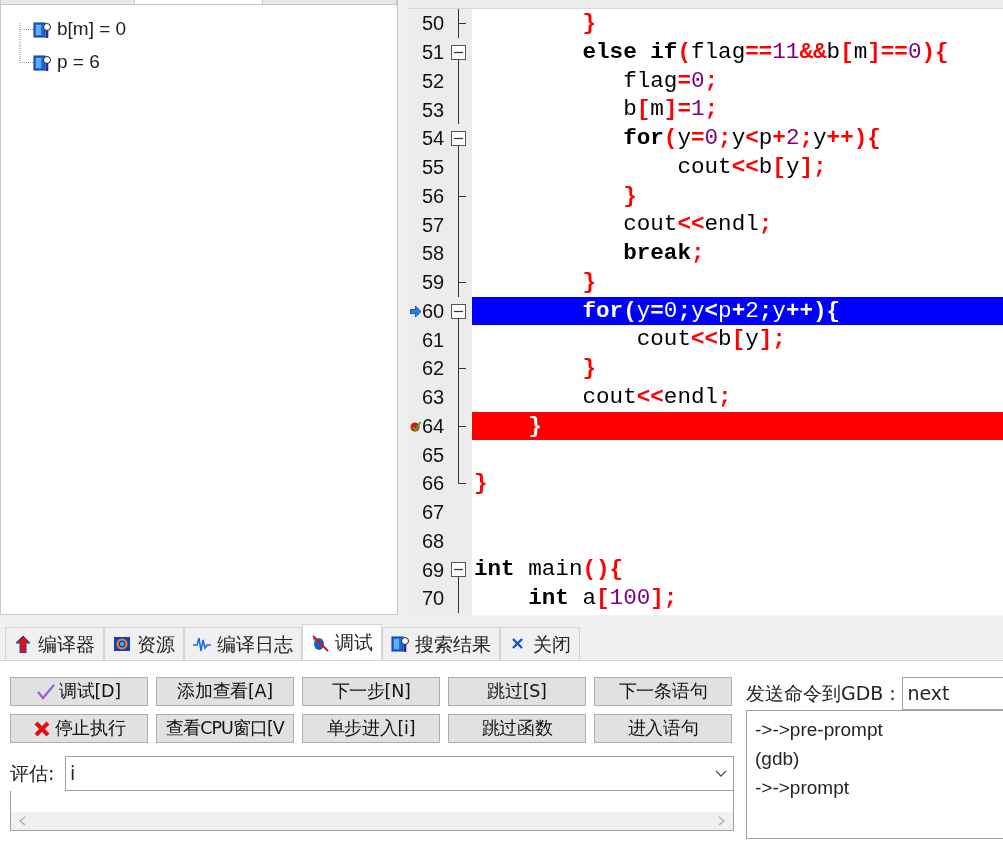 The image size is (1003, 846). Describe the element at coordinates (434, 398) in the screenshot. I see `line-number: 63` at that location.